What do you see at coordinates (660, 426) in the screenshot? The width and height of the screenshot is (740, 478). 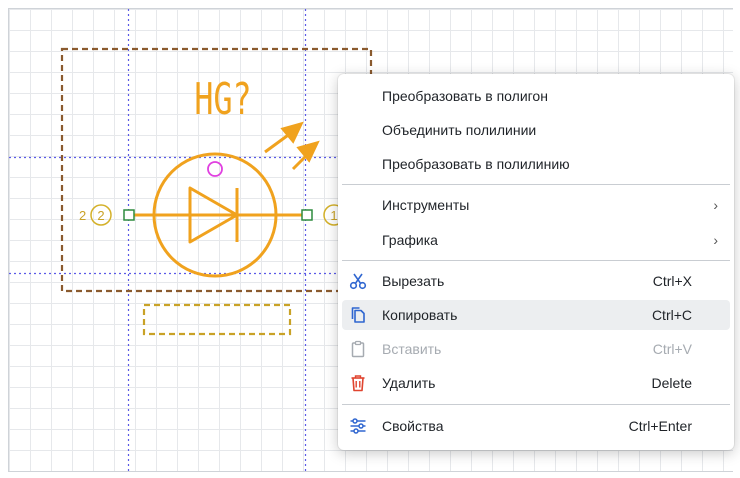 I see `shortcut-label: Ctrl+Enter` at bounding box center [660, 426].